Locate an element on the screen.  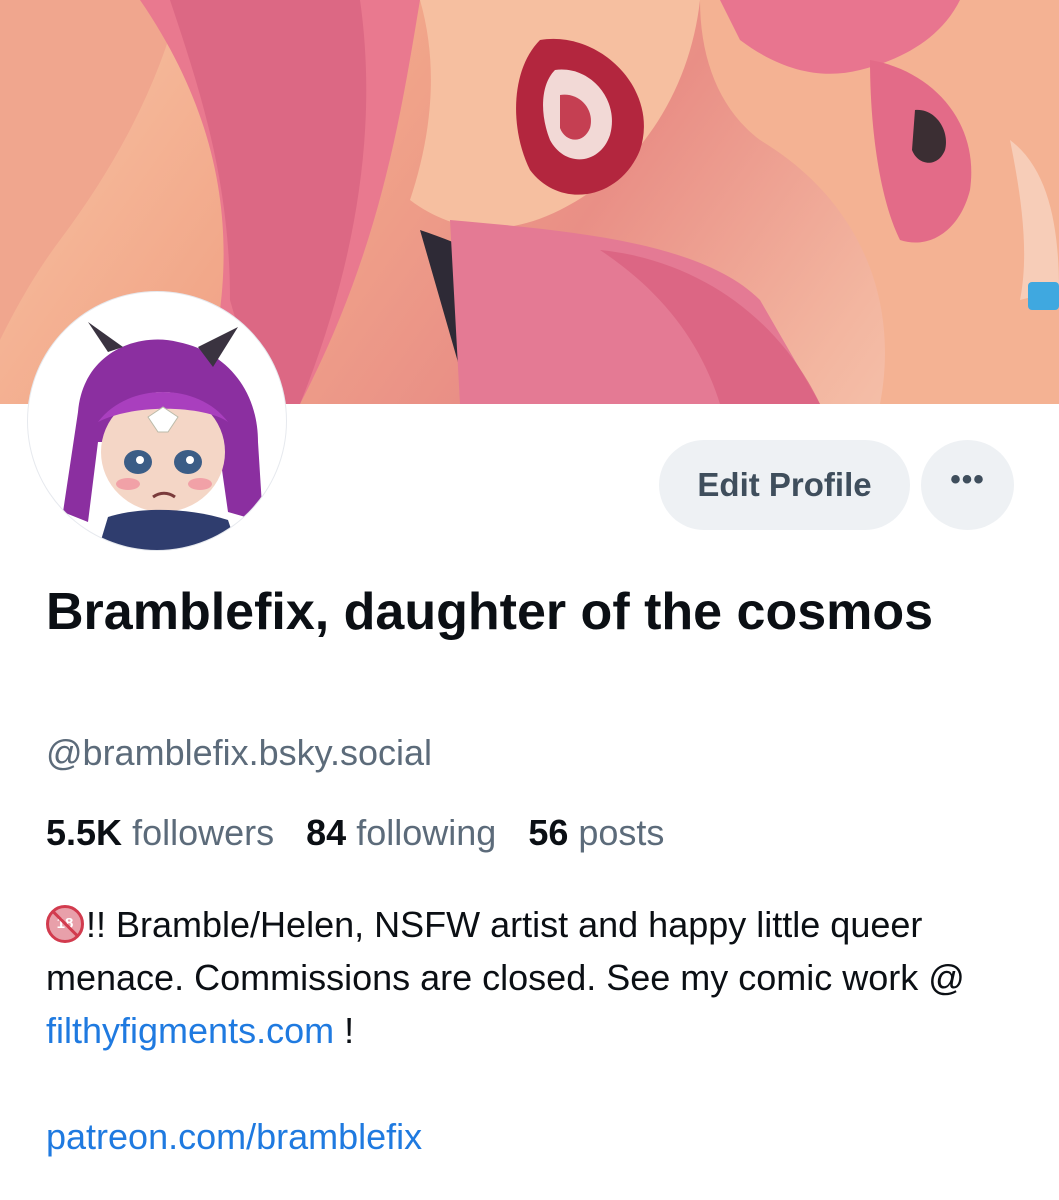
profile-stats: 5.5K followers 84 following 56 posts is located at coordinates (366, 833).